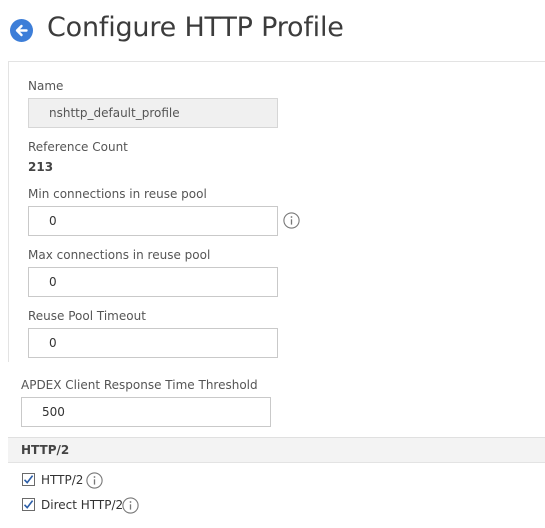 This screenshot has width=545, height=528. What do you see at coordinates (82, 505) in the screenshot?
I see `direct-http2-checkbox-label: Direct HTTP/2` at bounding box center [82, 505].